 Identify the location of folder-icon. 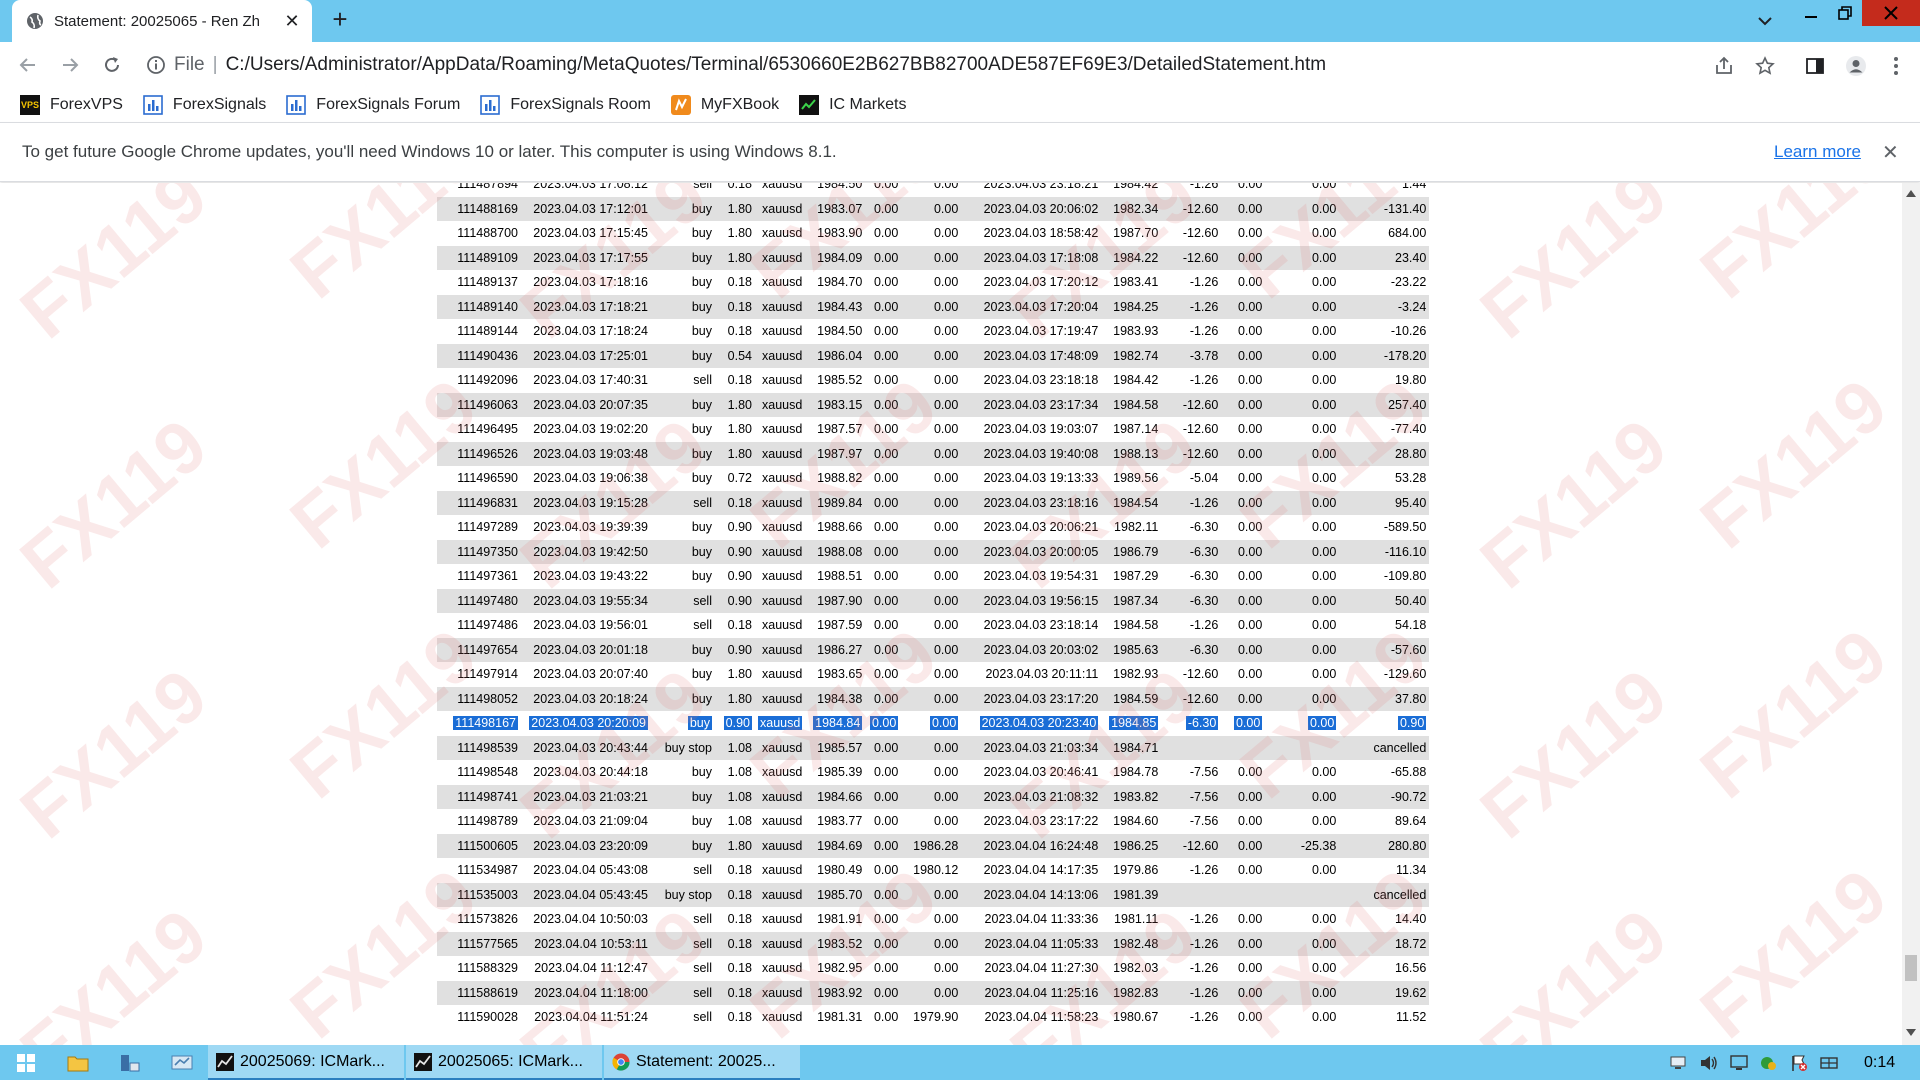
(78, 1063).